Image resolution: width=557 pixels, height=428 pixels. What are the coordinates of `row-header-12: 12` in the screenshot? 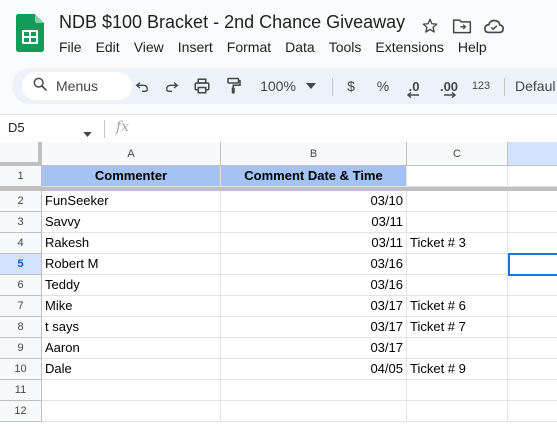 It's located at (21, 411).